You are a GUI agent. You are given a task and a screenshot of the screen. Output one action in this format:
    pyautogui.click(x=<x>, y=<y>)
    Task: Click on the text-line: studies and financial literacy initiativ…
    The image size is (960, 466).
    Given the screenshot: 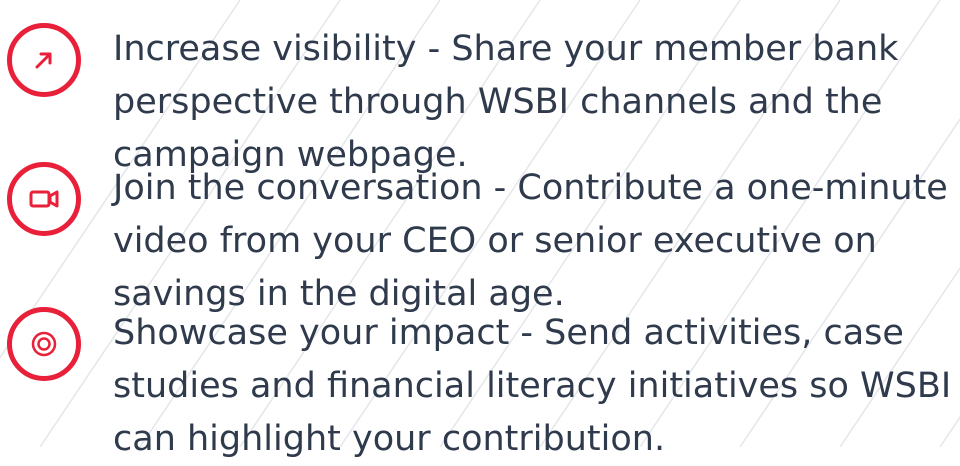 What is the action you would take?
    pyautogui.click(x=532, y=386)
    